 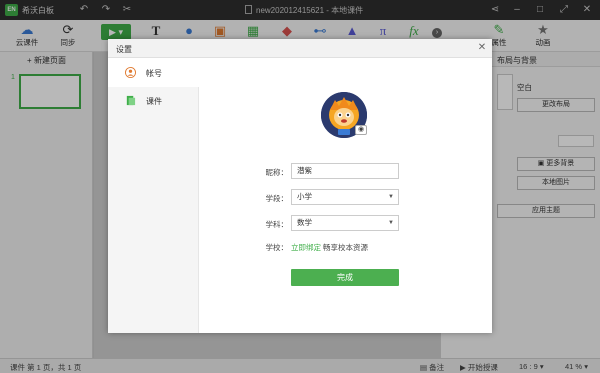 What do you see at coordinates (304, 222) in the screenshot?
I see `subject-value: 数学` at bounding box center [304, 222].